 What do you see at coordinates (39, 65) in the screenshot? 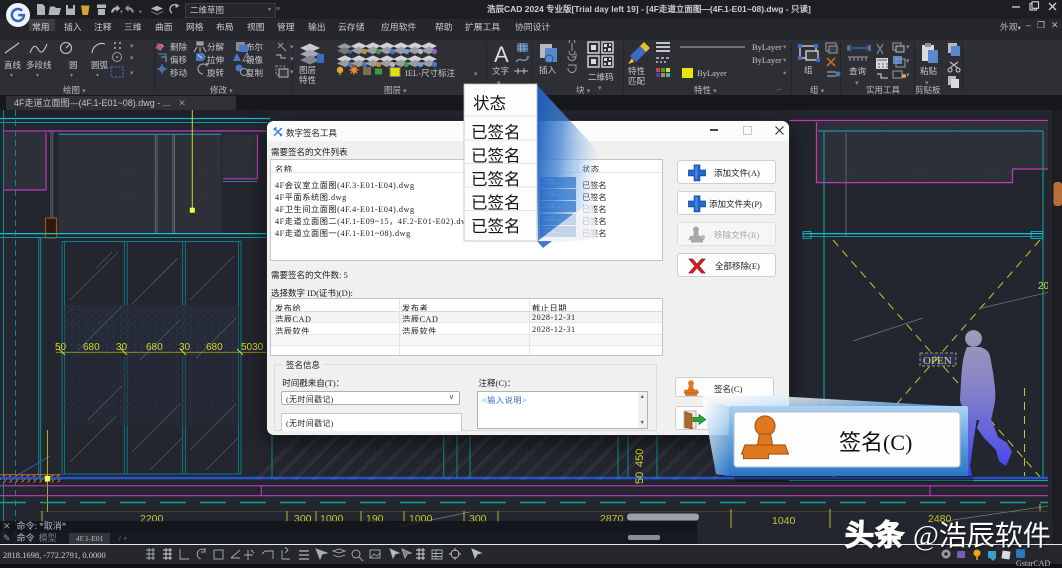
I see `svg-text: 多段线` at bounding box center [39, 65].